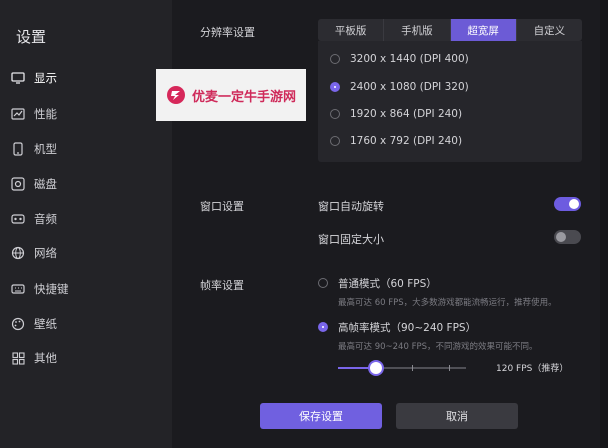 This screenshot has height=448, width=608. Describe the element at coordinates (222, 206) in the screenshot. I see `window-section-label: 窗口设置` at that location.